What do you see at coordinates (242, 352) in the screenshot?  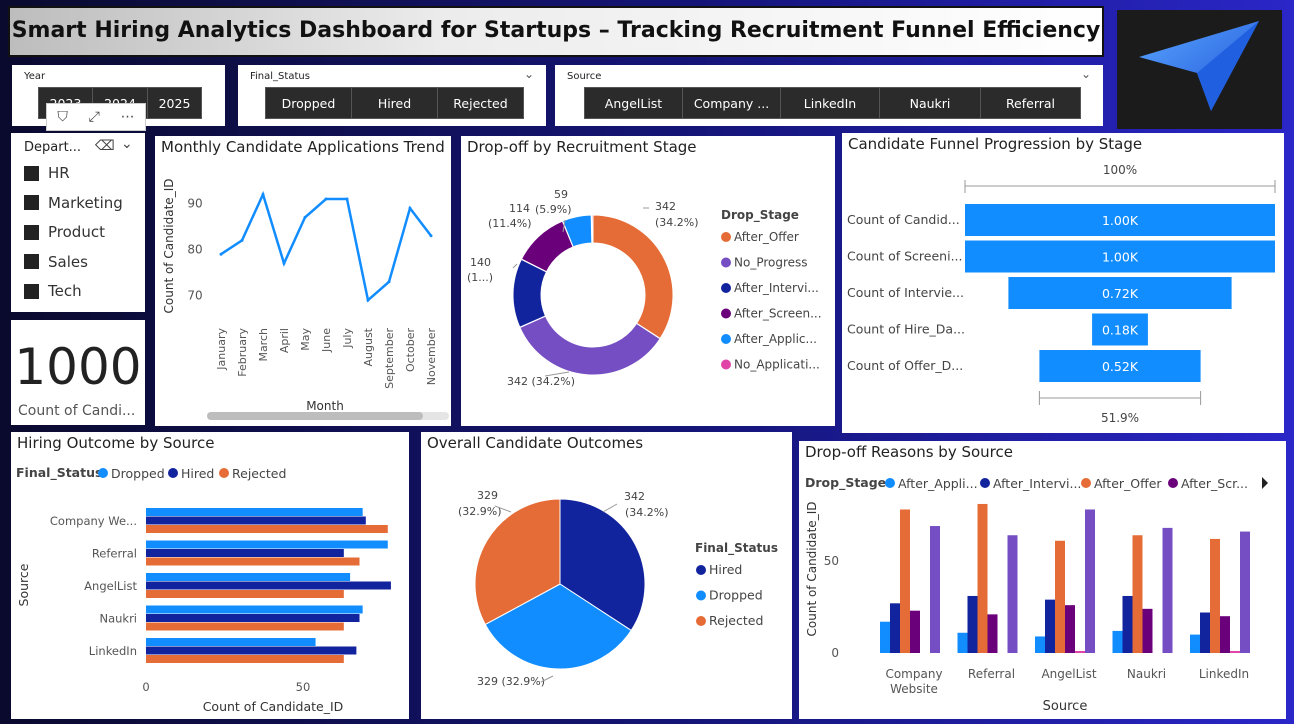 I see `x-tick-label: February` at bounding box center [242, 352].